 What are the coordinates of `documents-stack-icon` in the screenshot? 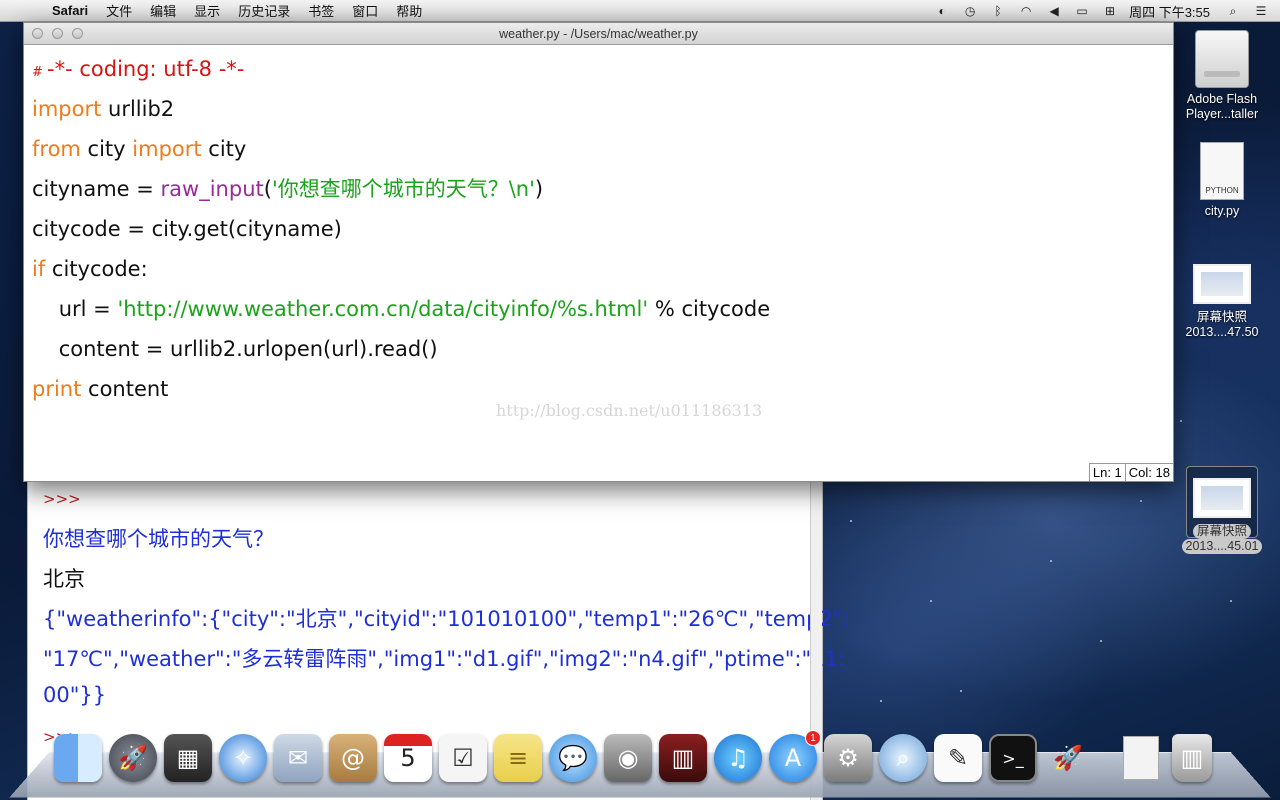 It's located at (1141, 758).